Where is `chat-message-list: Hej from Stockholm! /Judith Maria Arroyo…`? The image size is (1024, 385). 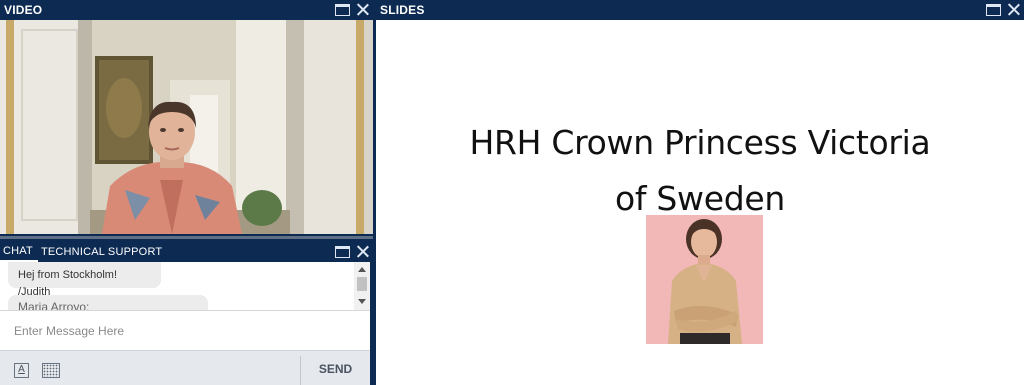
chat-message-list: Hej from Stockholm! /Judith Maria Arroyo… is located at coordinates (185, 286).